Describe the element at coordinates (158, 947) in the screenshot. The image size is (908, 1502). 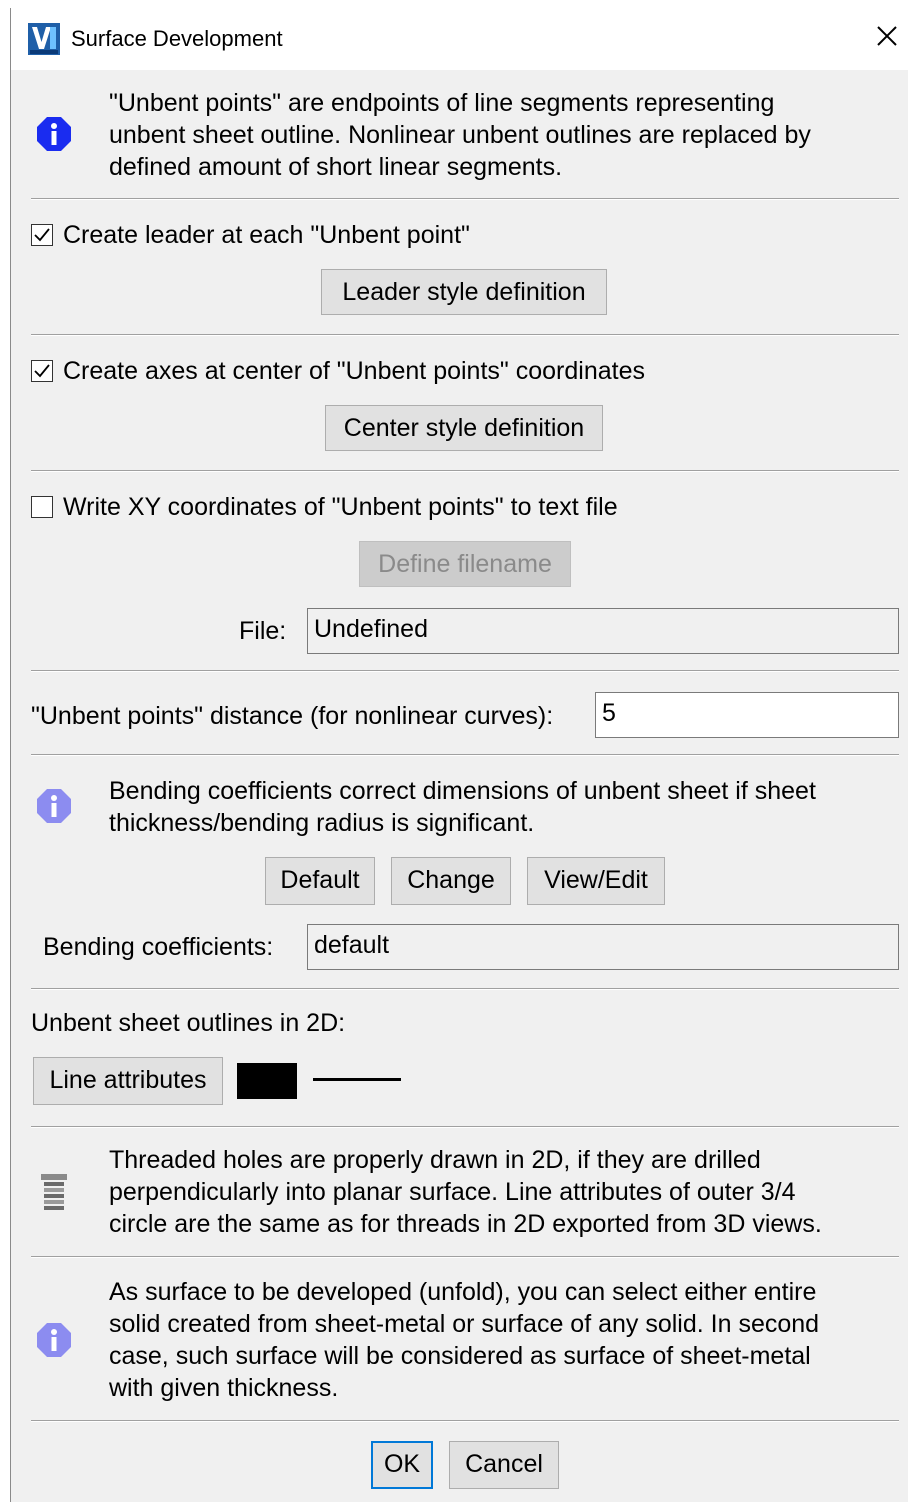
I see `bending-coefficients-label: Bending coefficients:` at that location.